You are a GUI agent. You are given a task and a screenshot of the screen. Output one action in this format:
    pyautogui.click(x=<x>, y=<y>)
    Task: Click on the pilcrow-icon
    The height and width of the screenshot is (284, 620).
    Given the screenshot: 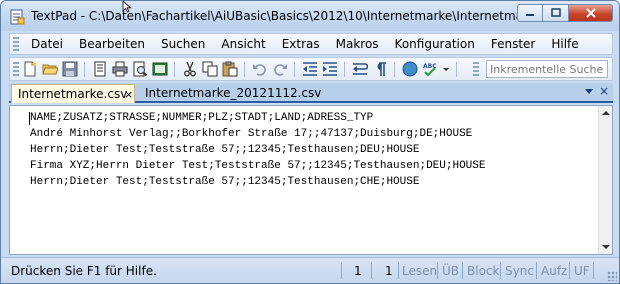 What is the action you would take?
    pyautogui.click(x=380, y=69)
    